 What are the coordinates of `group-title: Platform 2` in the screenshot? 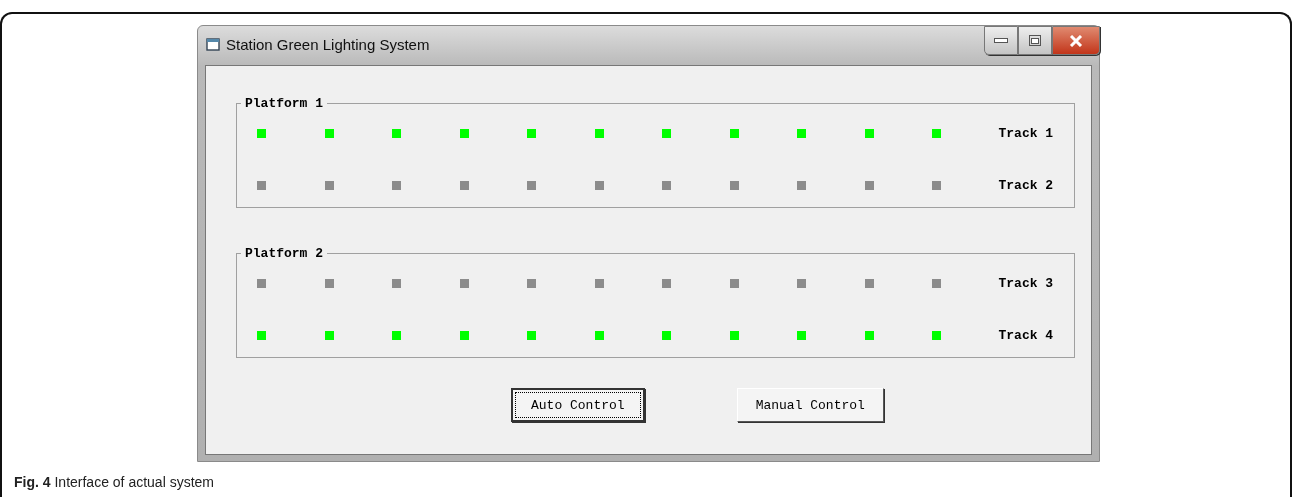 It's located at (284, 253).